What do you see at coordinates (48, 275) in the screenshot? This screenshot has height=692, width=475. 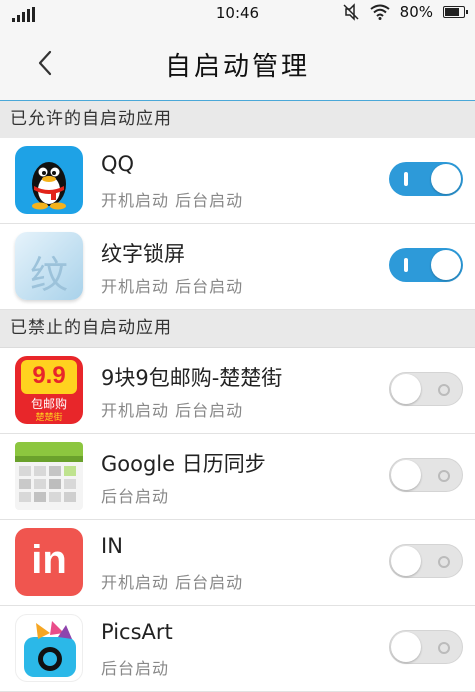 I see `icon-glyph: 纹` at bounding box center [48, 275].